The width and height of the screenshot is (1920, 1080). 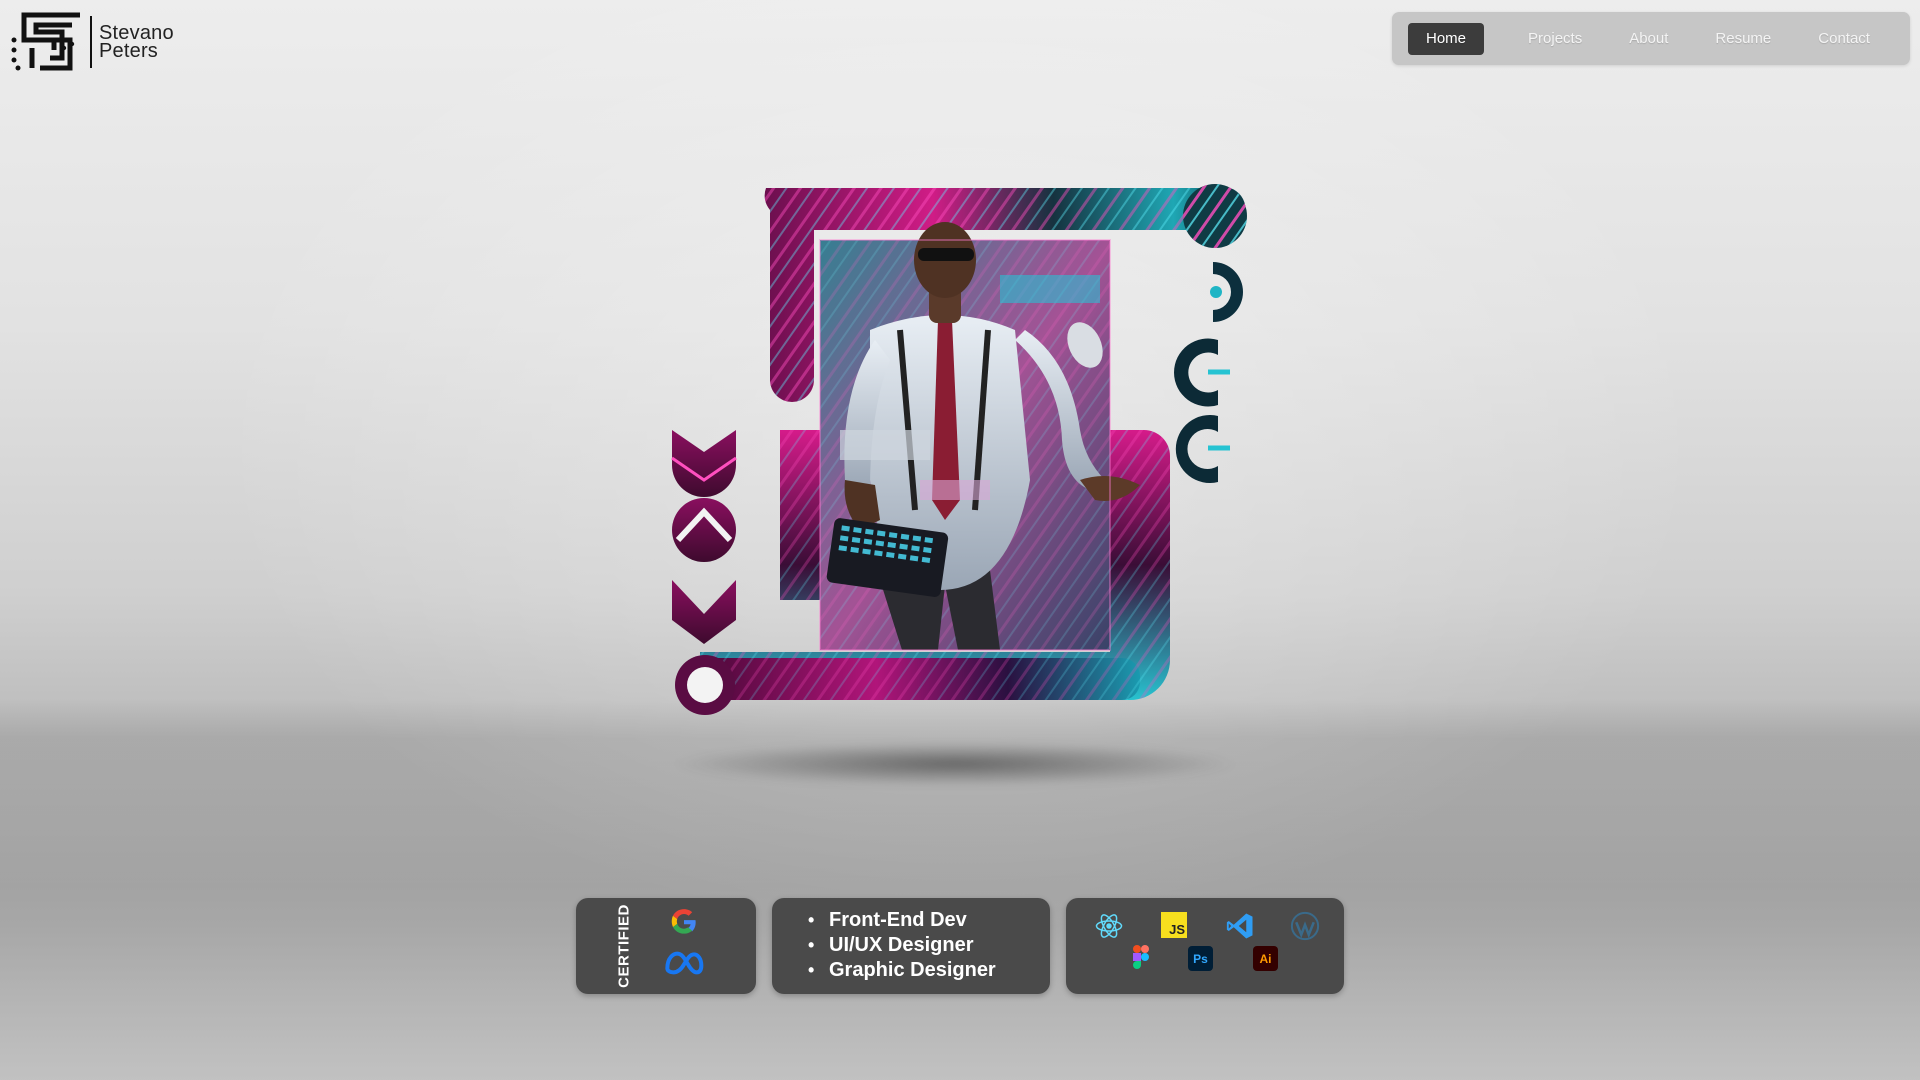 I want to click on brand-logo: Stevano Peters, so click(x=92, y=42).